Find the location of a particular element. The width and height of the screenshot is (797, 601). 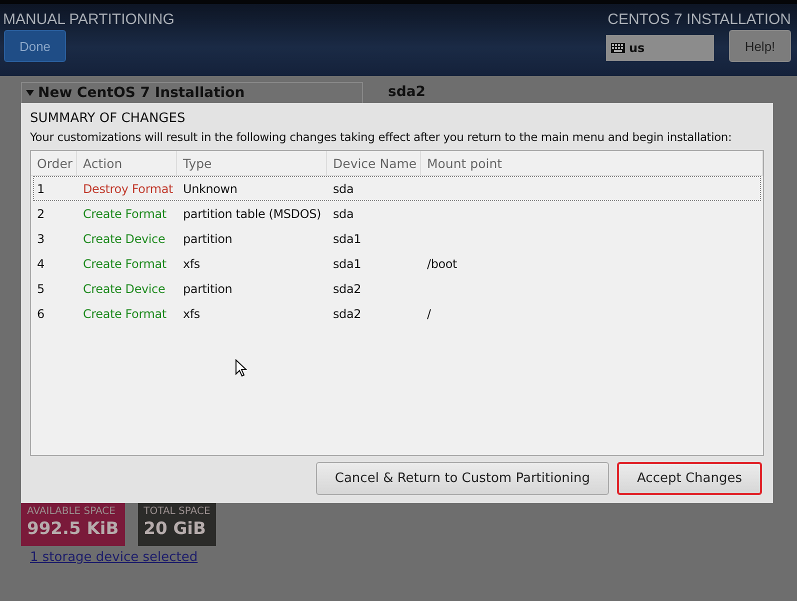

table-cell-text: 4 is located at coordinates (41, 264).